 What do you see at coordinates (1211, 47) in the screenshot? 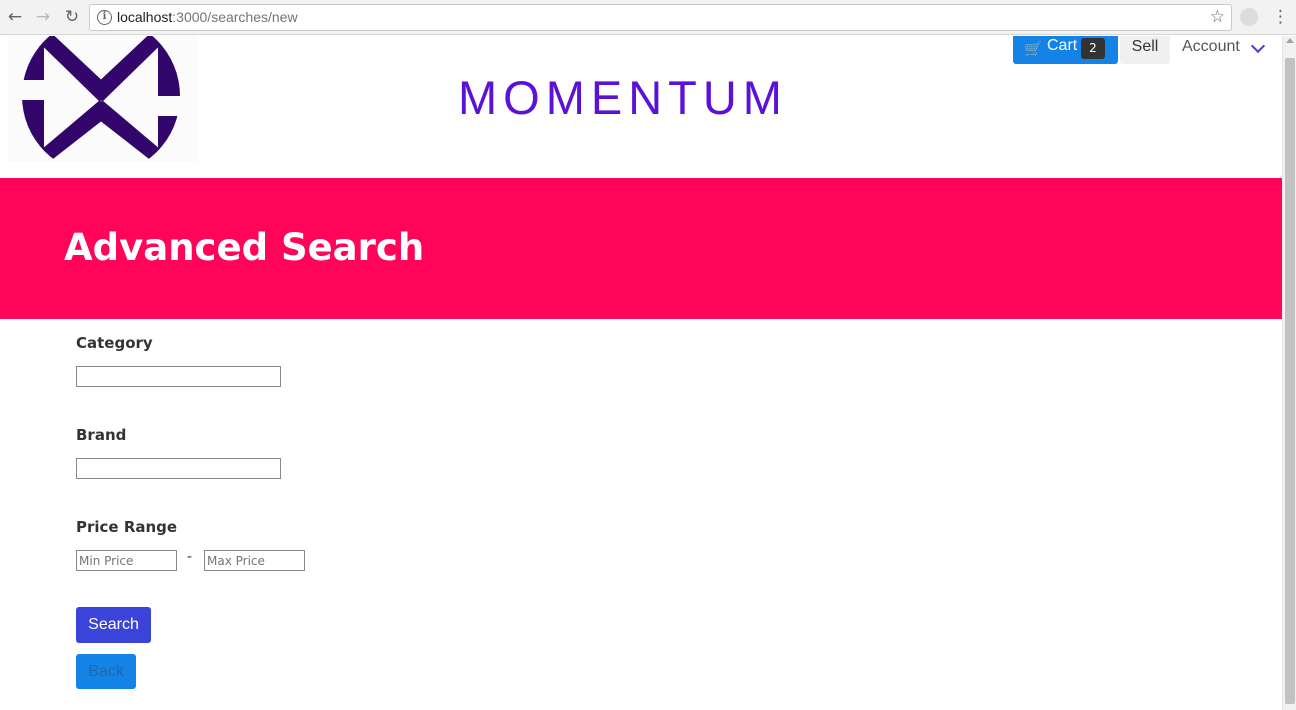
I see `account-dropdown: Account` at bounding box center [1211, 47].